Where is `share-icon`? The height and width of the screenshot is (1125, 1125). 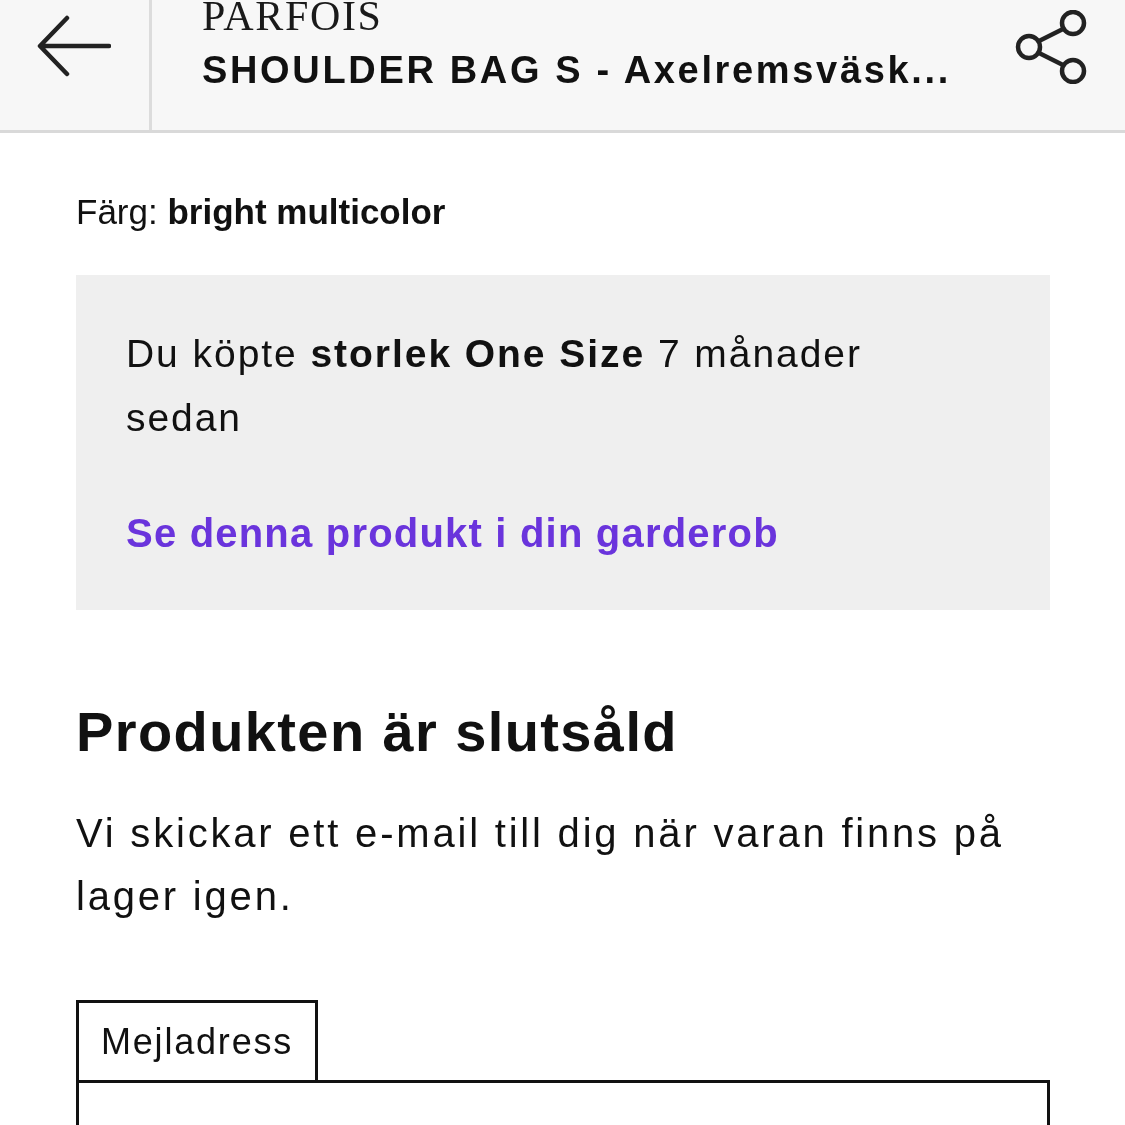 share-icon is located at coordinates (1051, 47).